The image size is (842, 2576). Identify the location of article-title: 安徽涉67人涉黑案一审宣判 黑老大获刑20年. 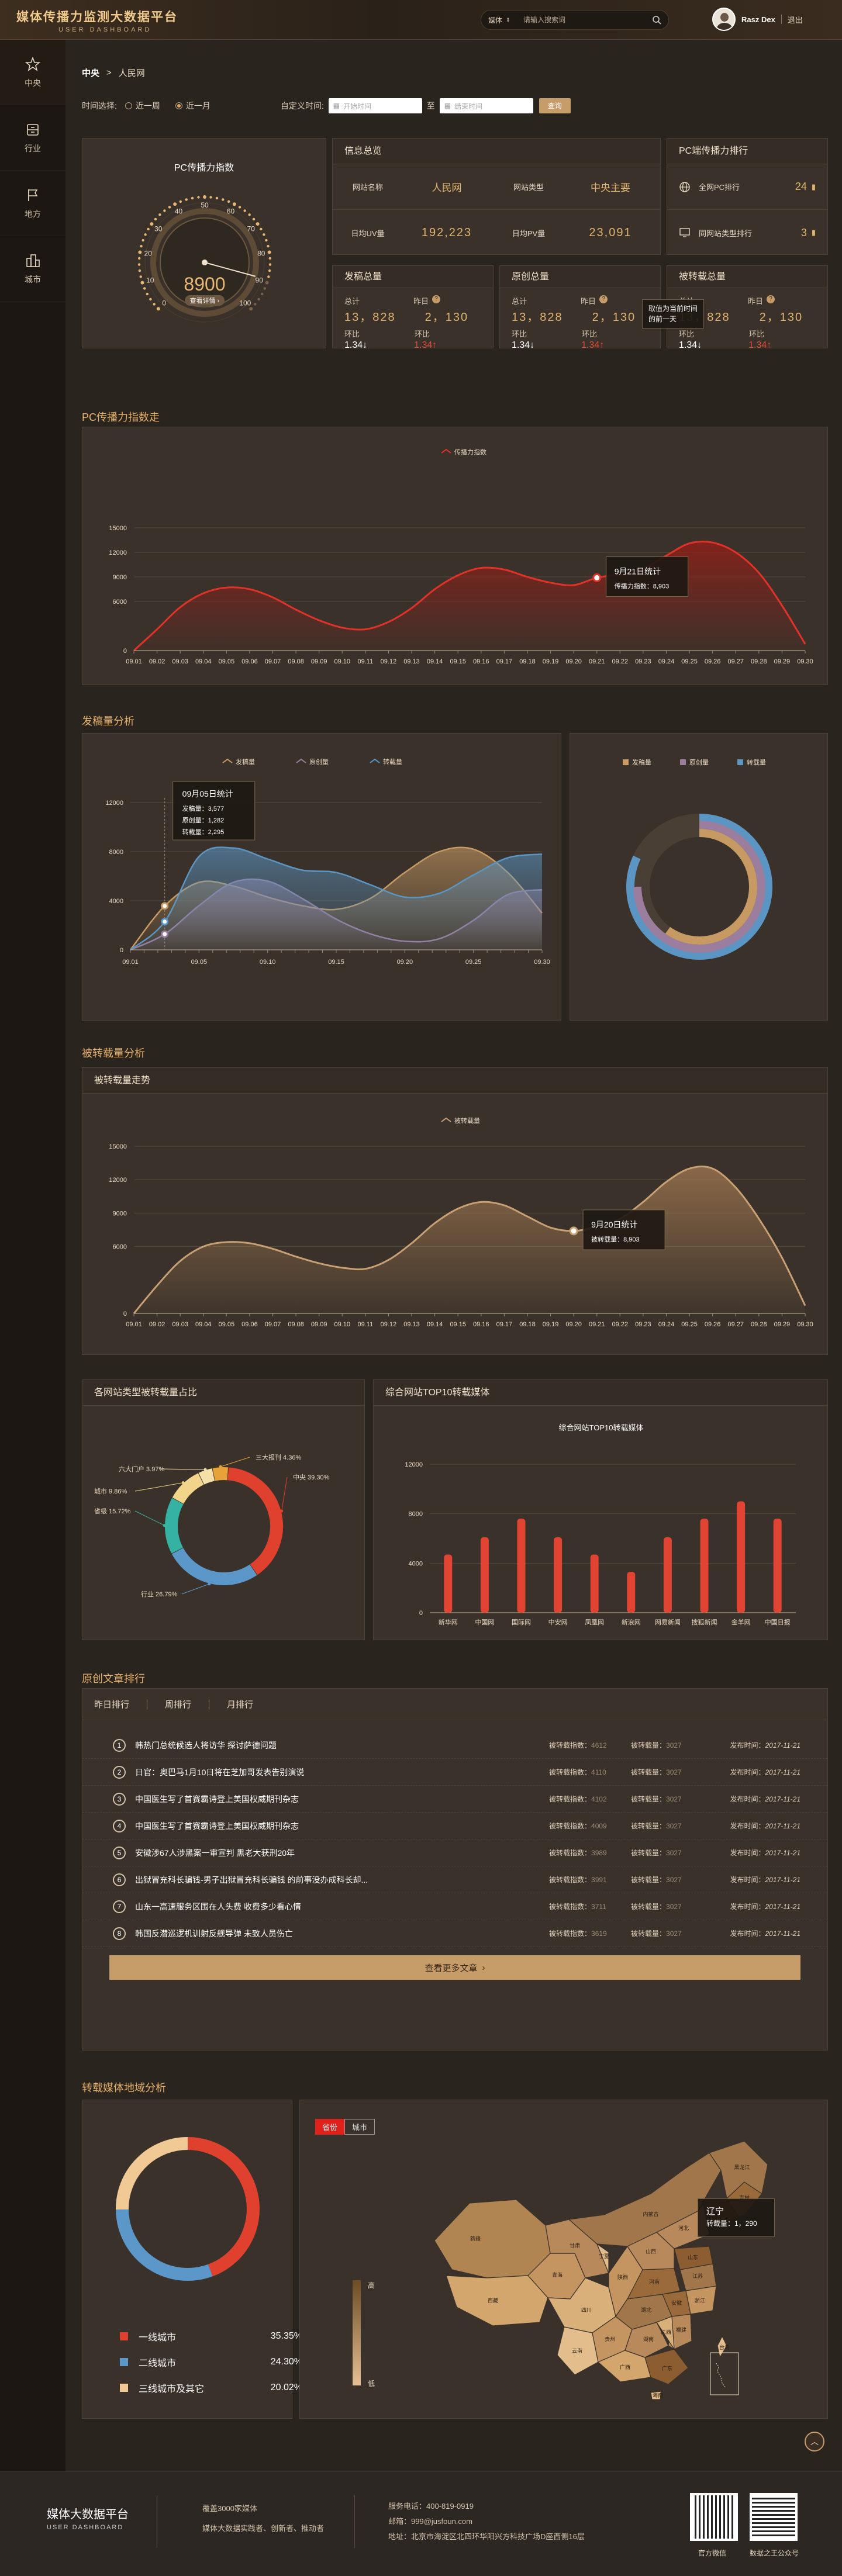
(342, 1853).